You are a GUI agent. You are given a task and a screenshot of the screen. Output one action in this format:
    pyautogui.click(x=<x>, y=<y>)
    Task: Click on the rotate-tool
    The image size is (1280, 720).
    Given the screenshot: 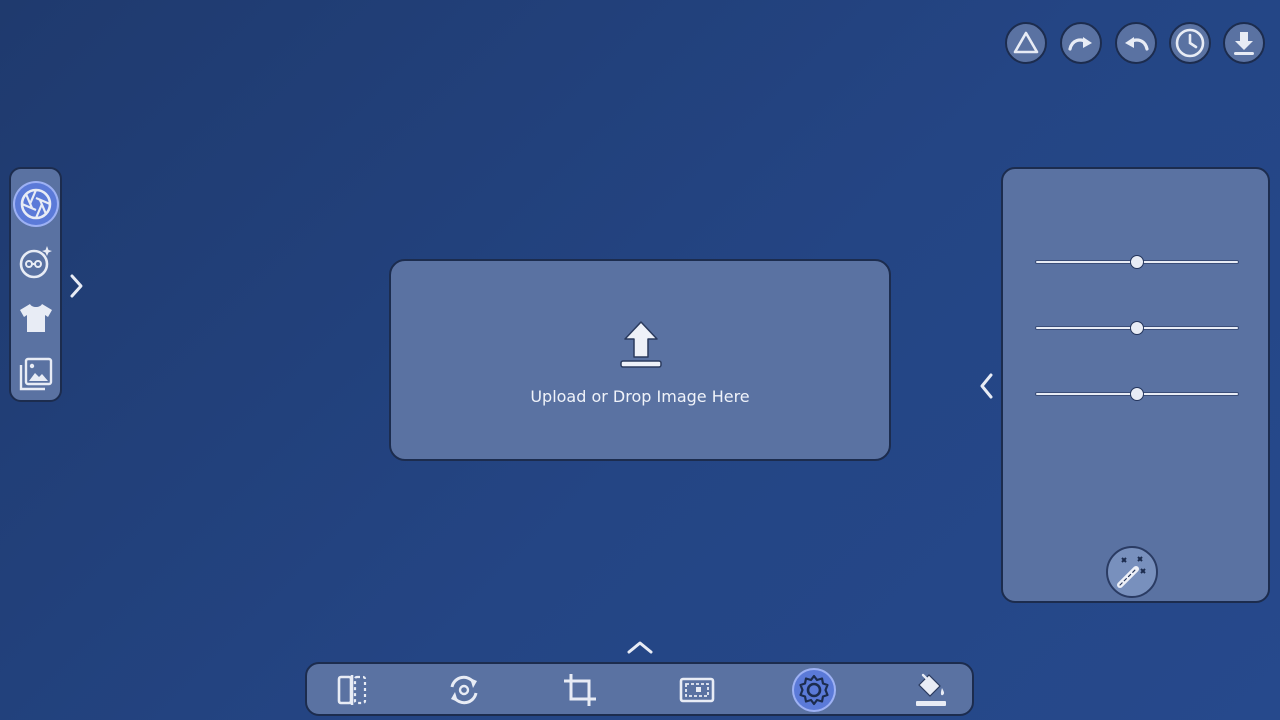 What is the action you would take?
    pyautogui.click(x=464, y=690)
    